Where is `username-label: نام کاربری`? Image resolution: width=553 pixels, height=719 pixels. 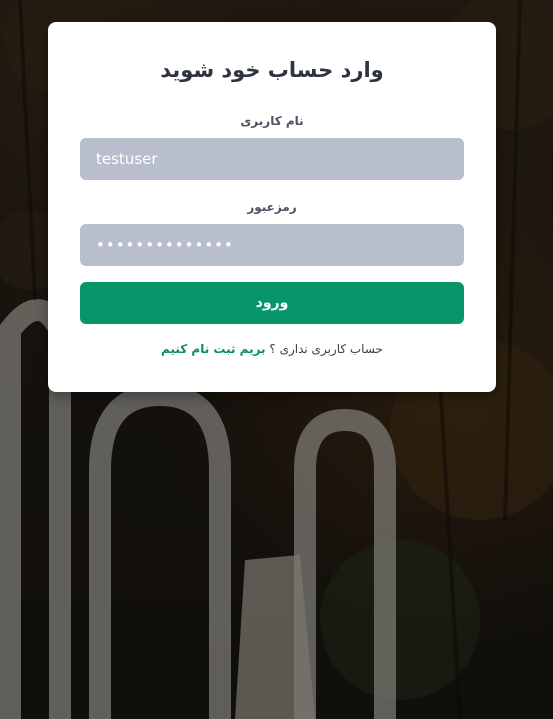
username-label: نام کاربری is located at coordinates (272, 121).